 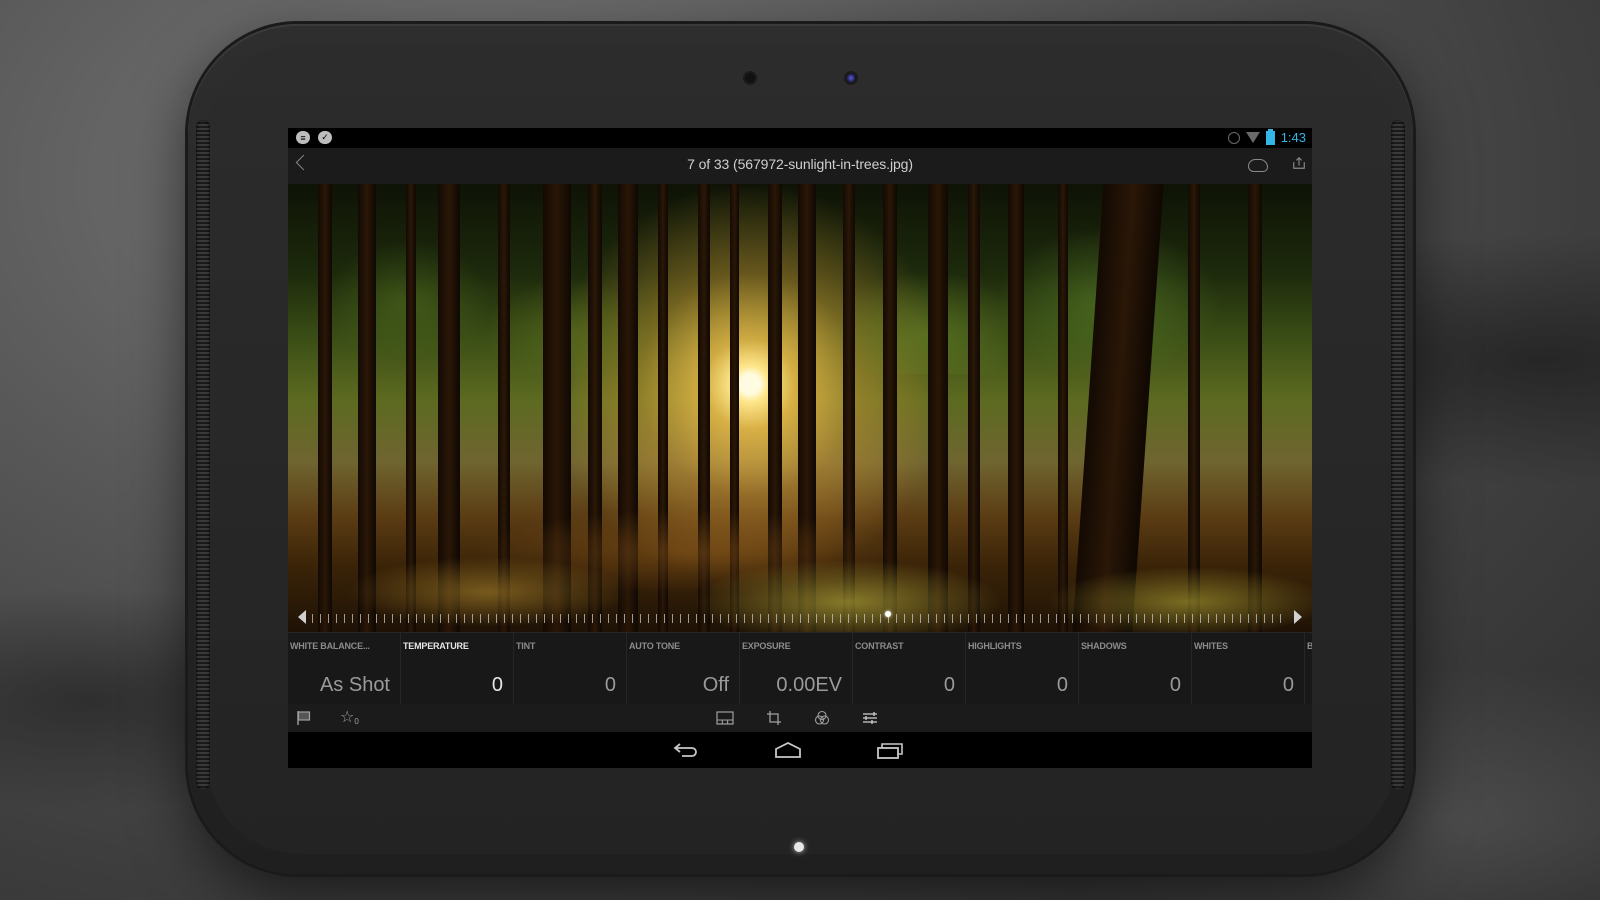 I want to click on share-icon, so click(x=1299, y=163).